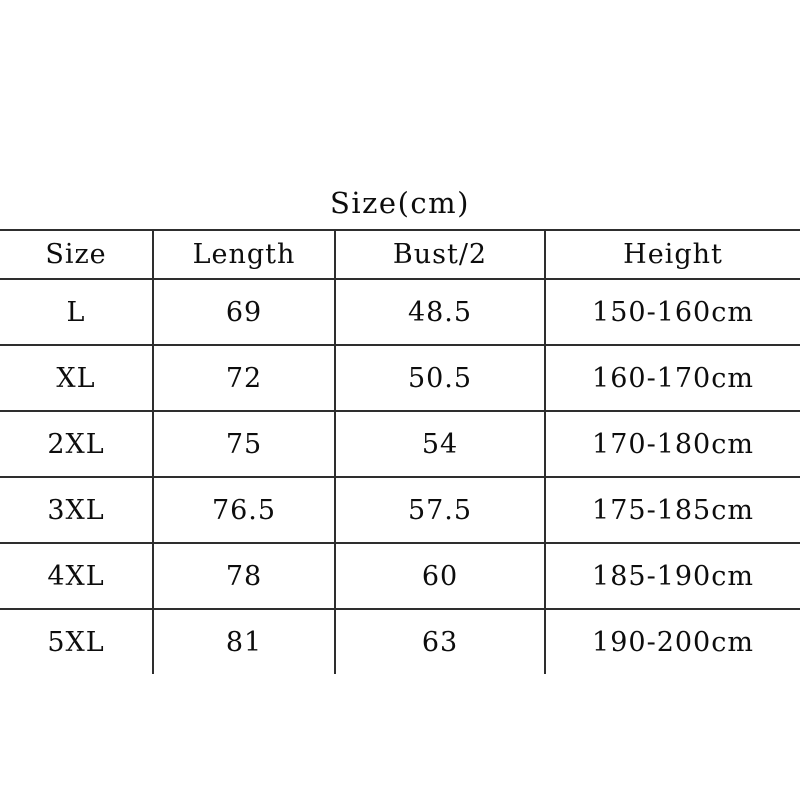 This screenshot has width=800, height=800. I want to click on cell-bust: 54, so click(440, 444).